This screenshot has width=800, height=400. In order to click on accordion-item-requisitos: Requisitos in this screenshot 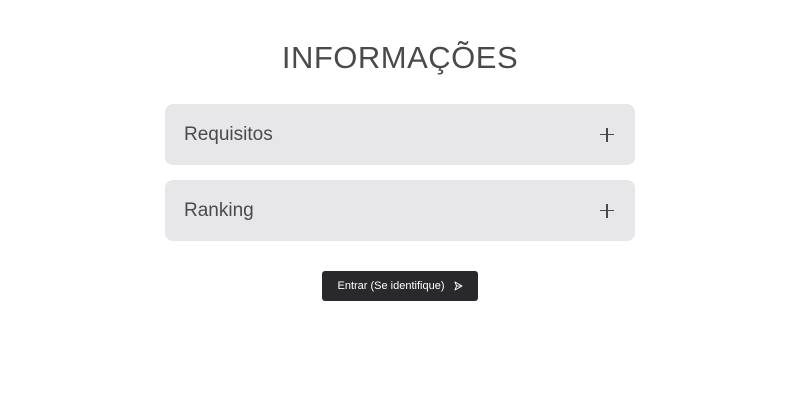, I will do `click(400, 134)`.